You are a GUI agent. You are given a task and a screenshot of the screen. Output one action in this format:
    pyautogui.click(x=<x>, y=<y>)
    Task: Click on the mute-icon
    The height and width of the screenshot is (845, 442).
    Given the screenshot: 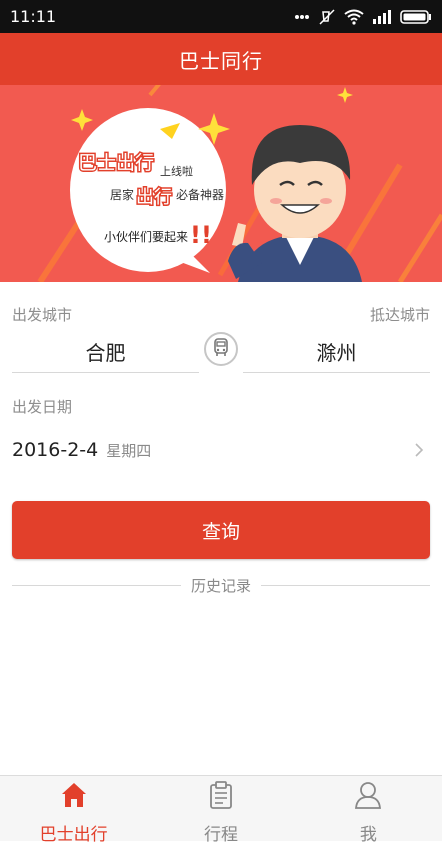 What is the action you would take?
    pyautogui.click(x=327, y=17)
    